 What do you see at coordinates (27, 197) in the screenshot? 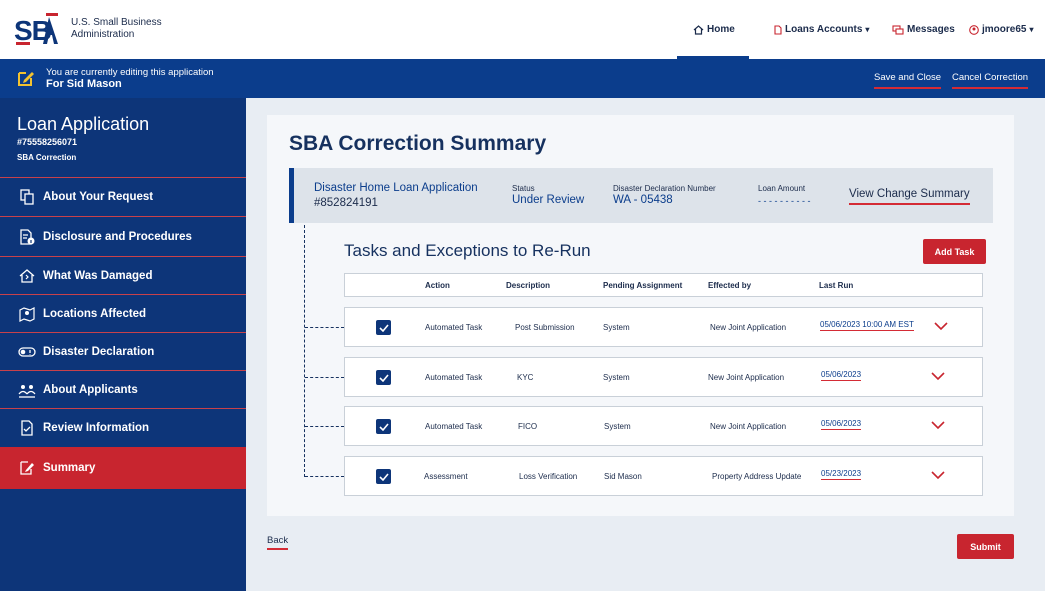
I see `copy-icon` at bounding box center [27, 197].